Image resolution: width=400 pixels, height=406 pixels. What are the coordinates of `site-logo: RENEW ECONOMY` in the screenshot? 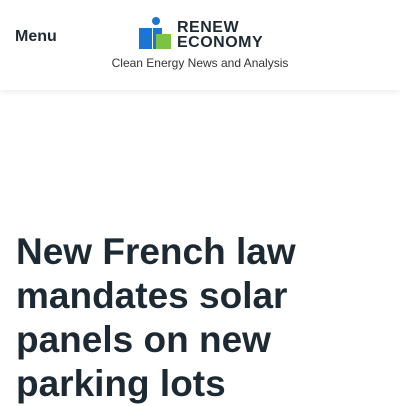 It's located at (201, 34).